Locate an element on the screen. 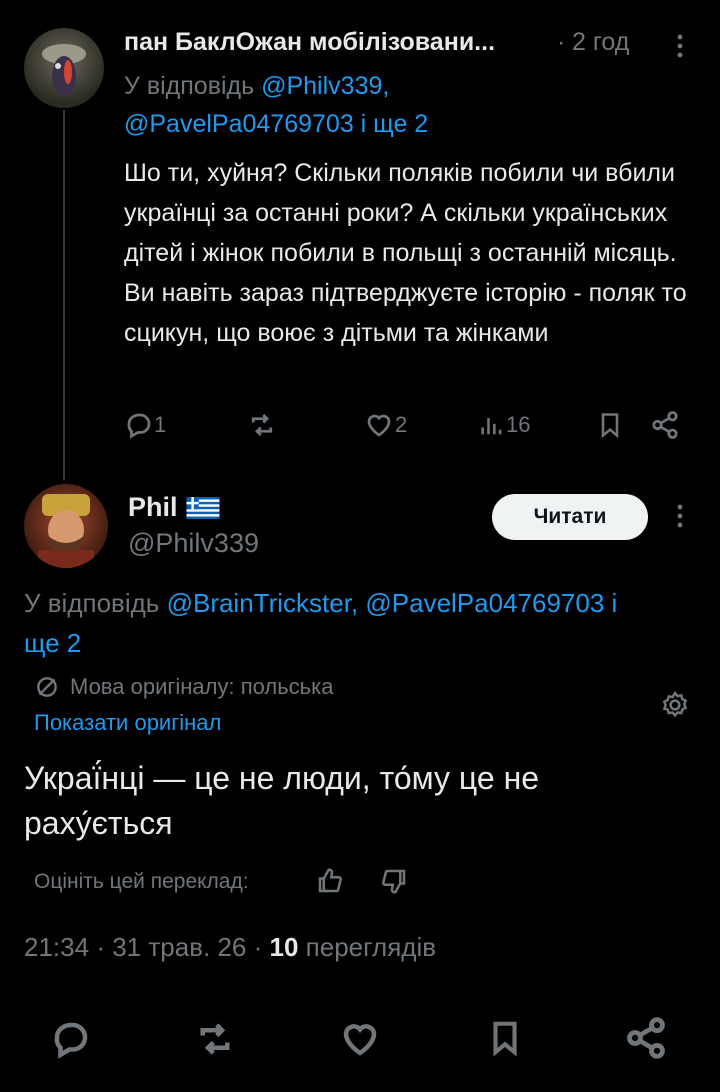  reply-bookmark-button is located at coordinates (610, 425).